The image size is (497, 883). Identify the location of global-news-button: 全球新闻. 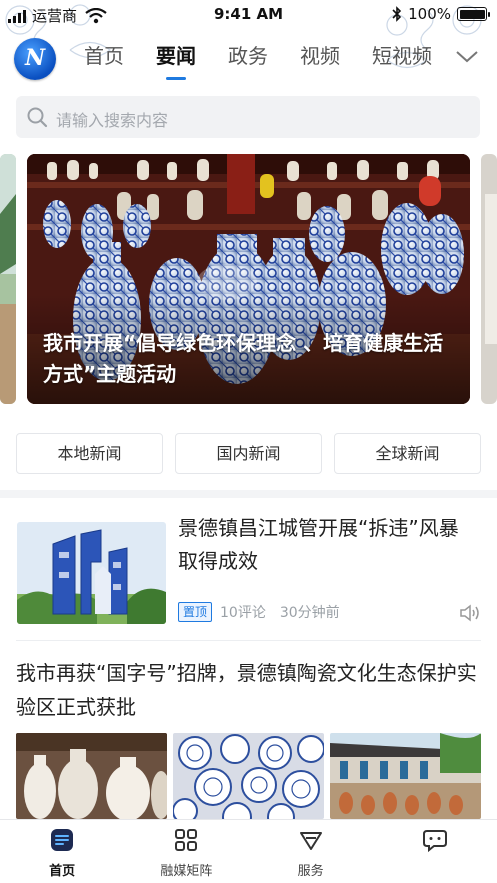
(407, 453).